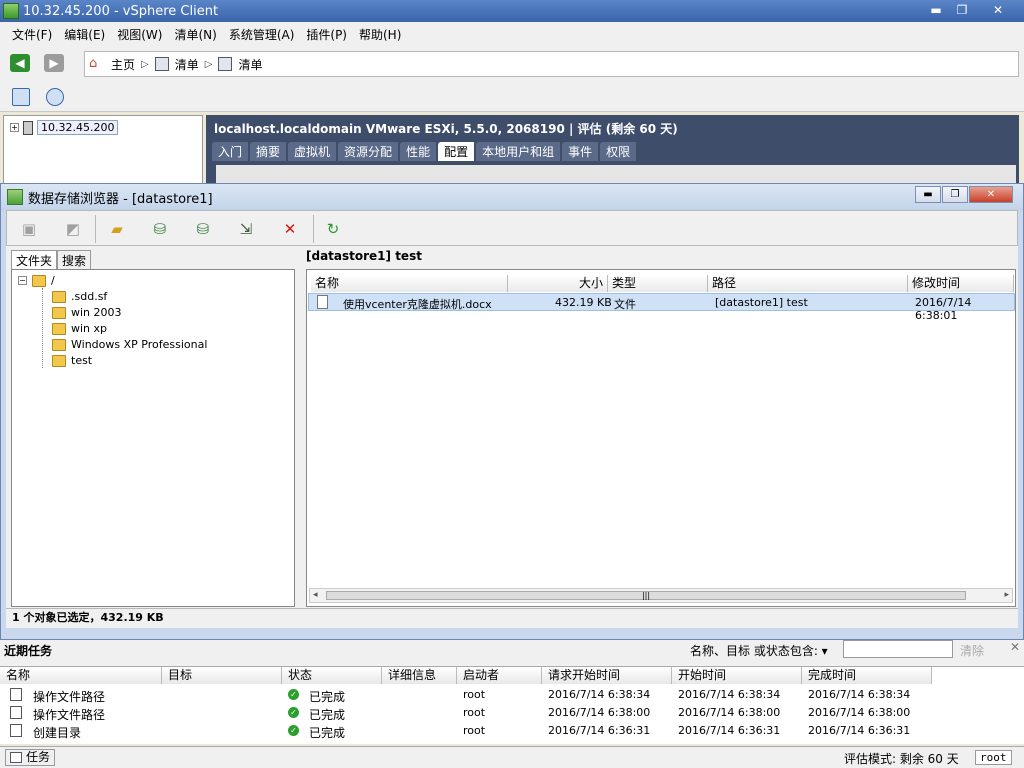 The image size is (1024, 768). I want to click on tasks-button: 任务, so click(30, 757).